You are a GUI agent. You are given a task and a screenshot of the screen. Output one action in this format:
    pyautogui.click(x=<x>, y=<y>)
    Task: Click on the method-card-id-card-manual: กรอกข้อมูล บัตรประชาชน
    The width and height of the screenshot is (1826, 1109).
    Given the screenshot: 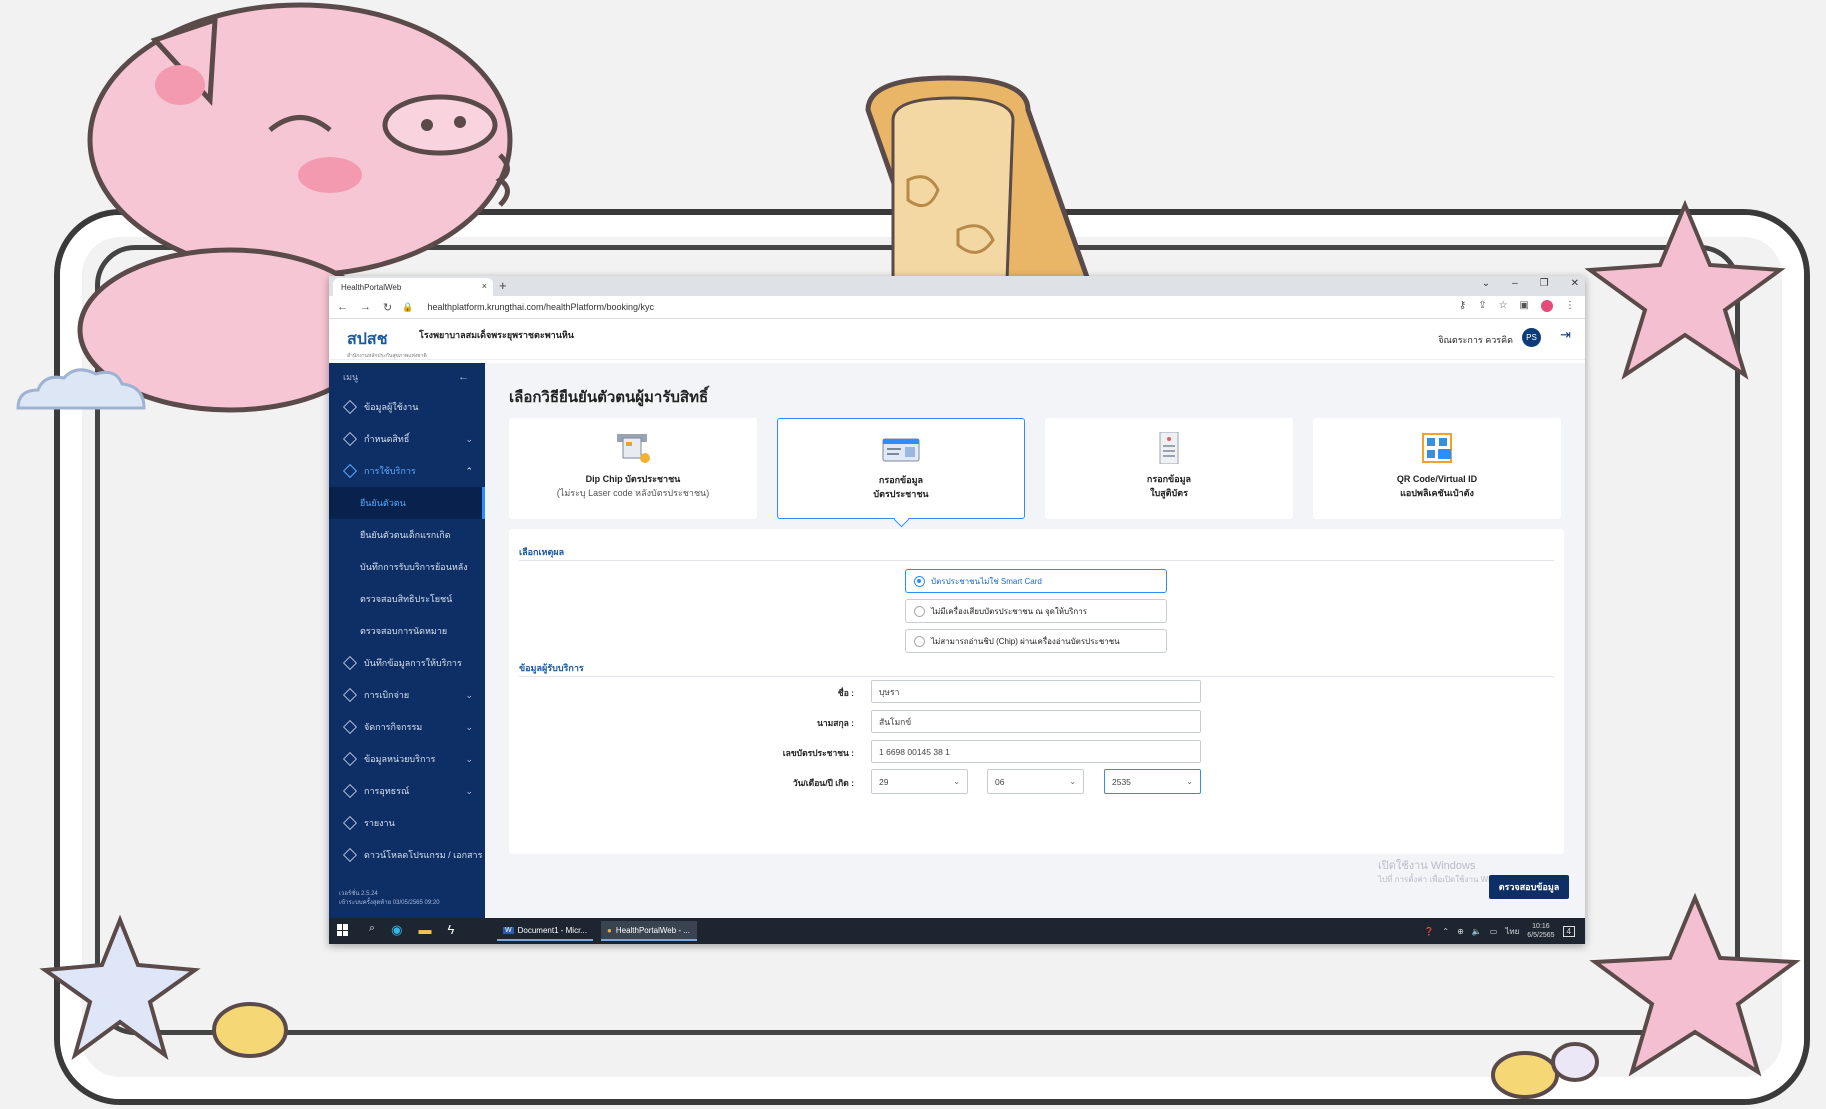 What is the action you would take?
    pyautogui.click(x=901, y=468)
    